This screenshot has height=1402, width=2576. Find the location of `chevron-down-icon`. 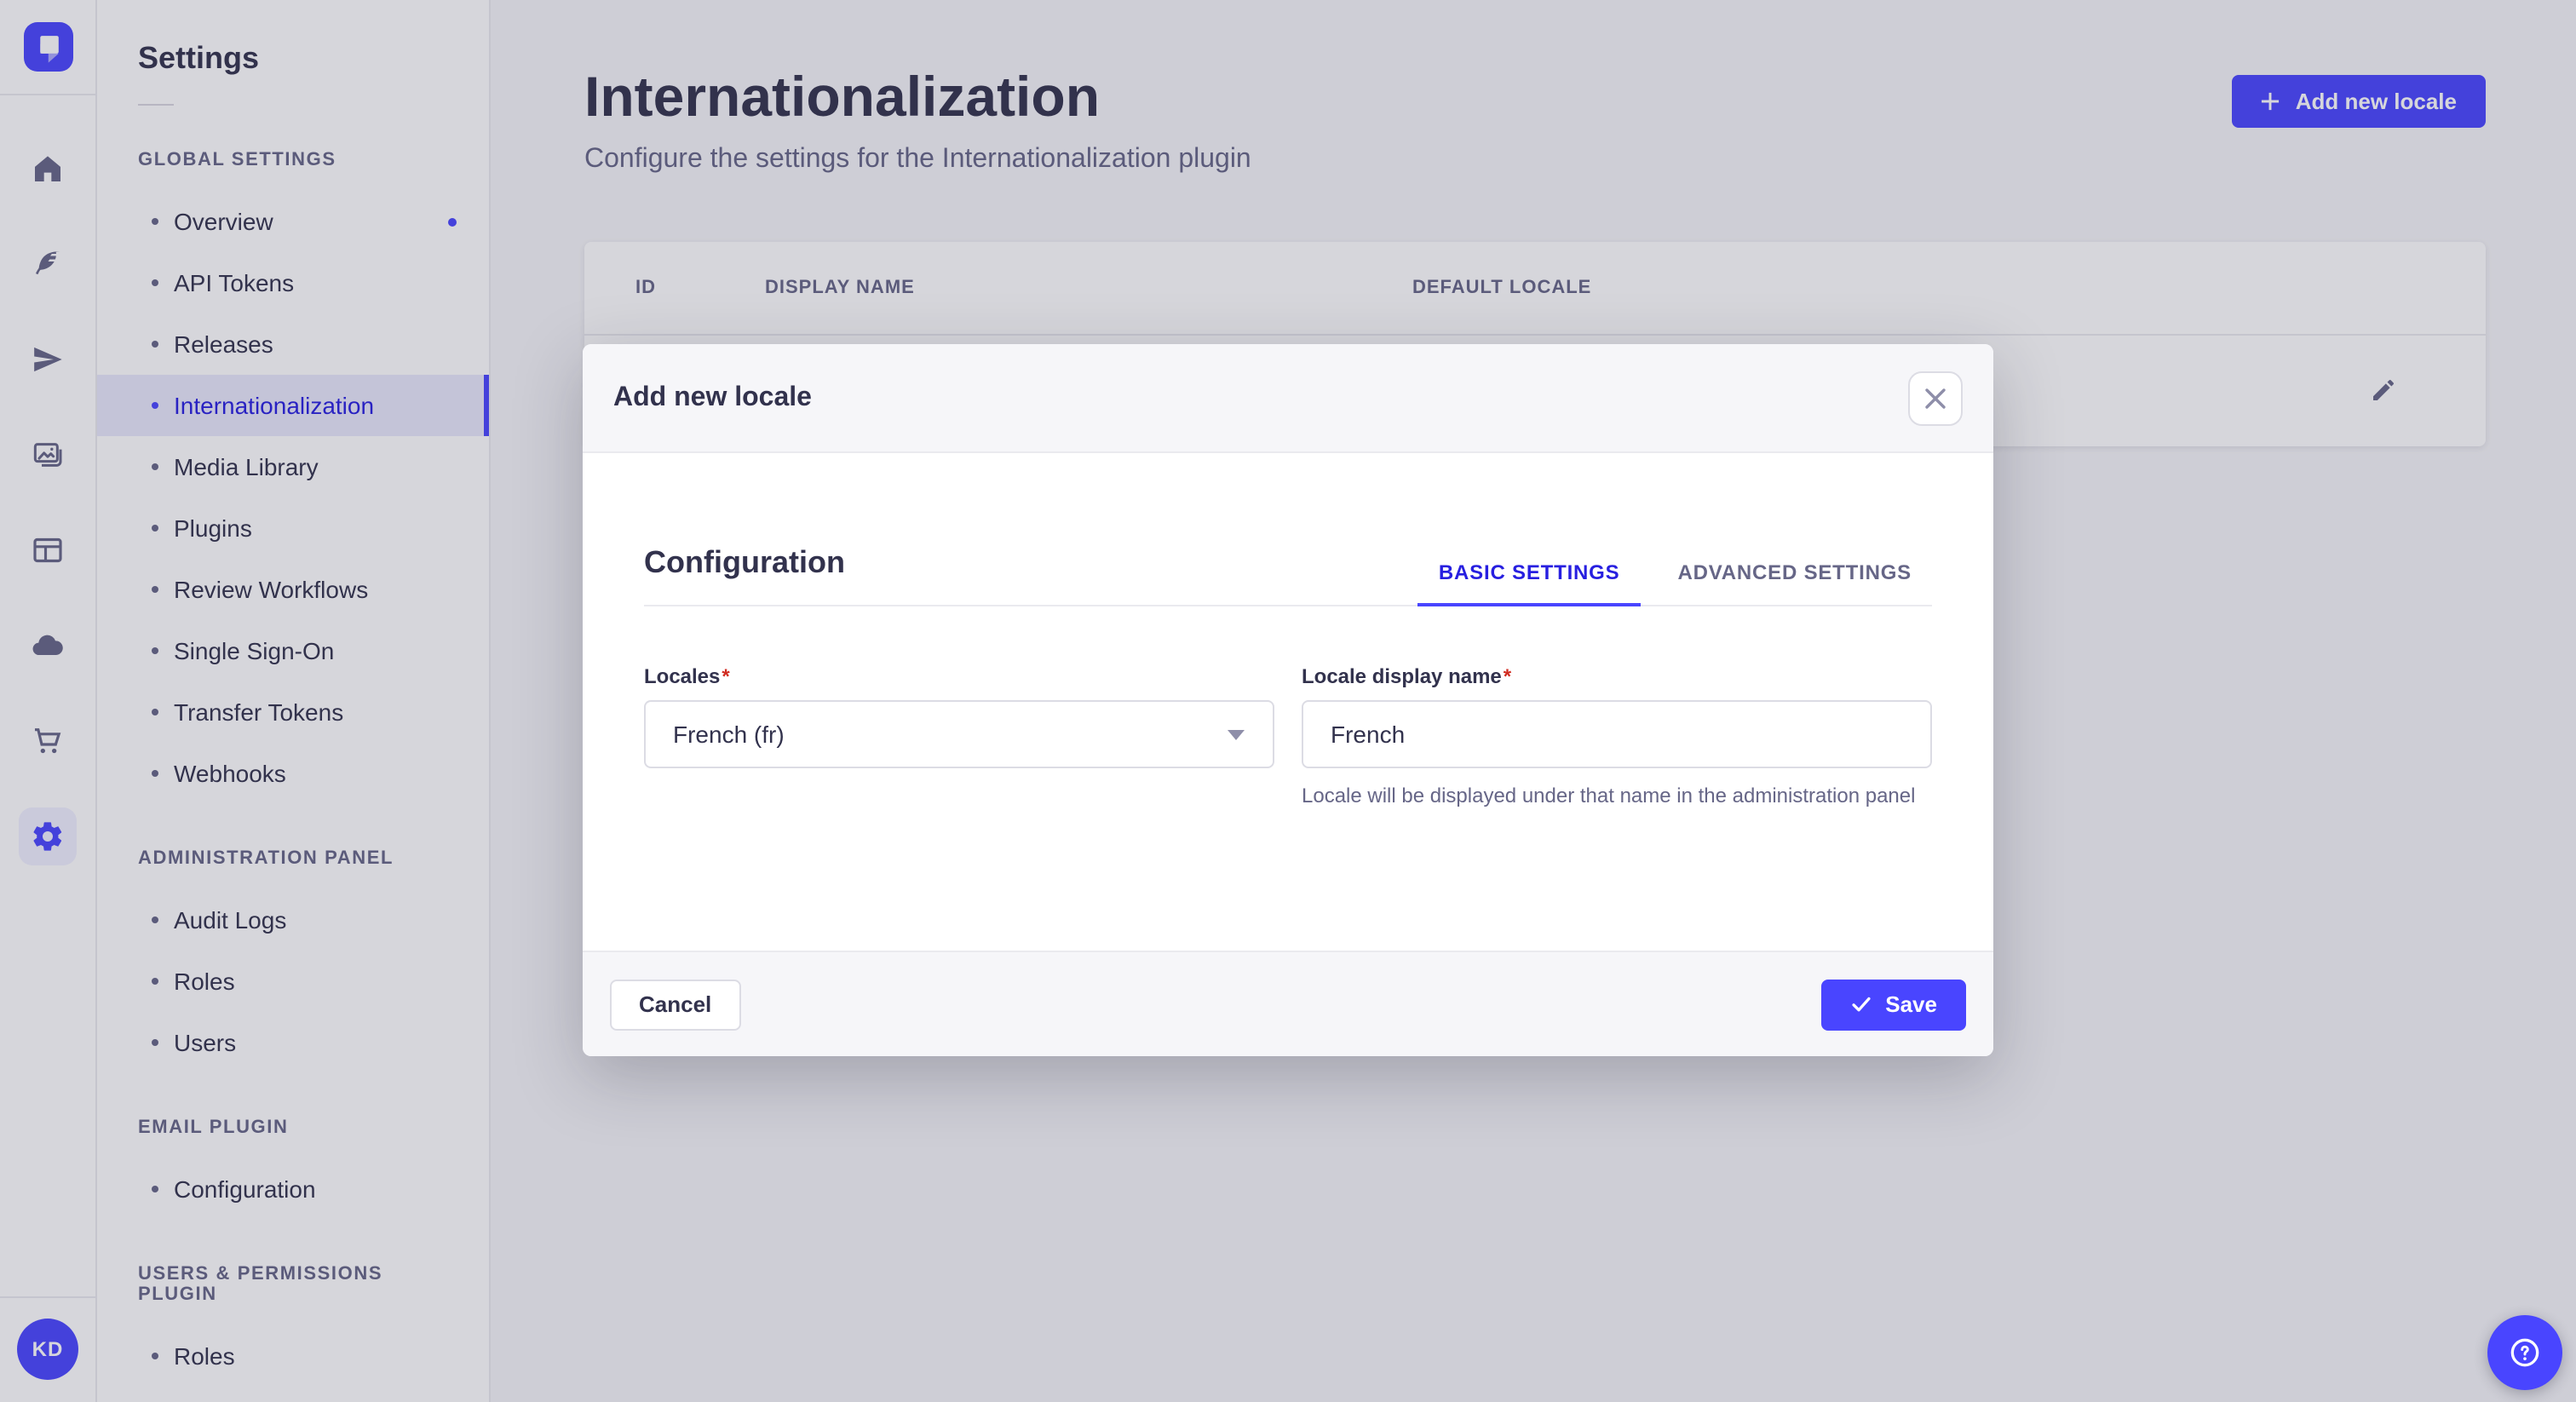

chevron-down-icon is located at coordinates (1237, 734).